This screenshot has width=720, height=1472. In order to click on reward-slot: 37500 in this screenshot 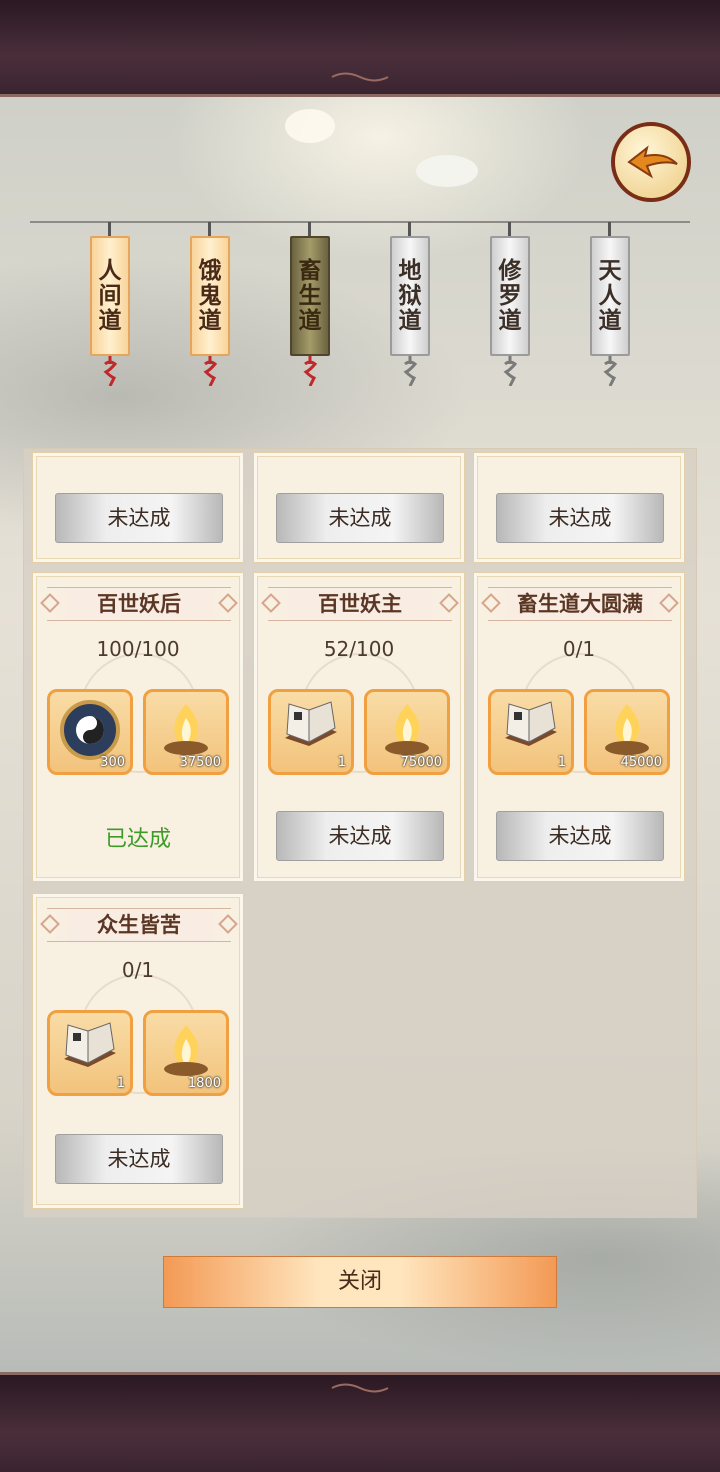, I will do `click(186, 732)`.